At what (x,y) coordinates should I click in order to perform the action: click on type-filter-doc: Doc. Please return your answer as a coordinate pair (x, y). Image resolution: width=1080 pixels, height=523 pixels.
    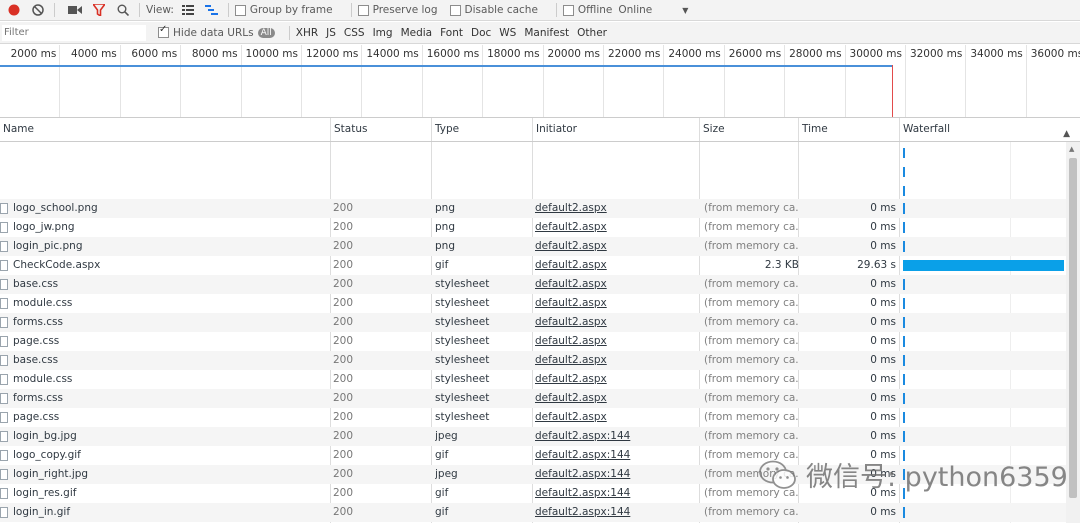
    Looking at the image, I should click on (481, 33).